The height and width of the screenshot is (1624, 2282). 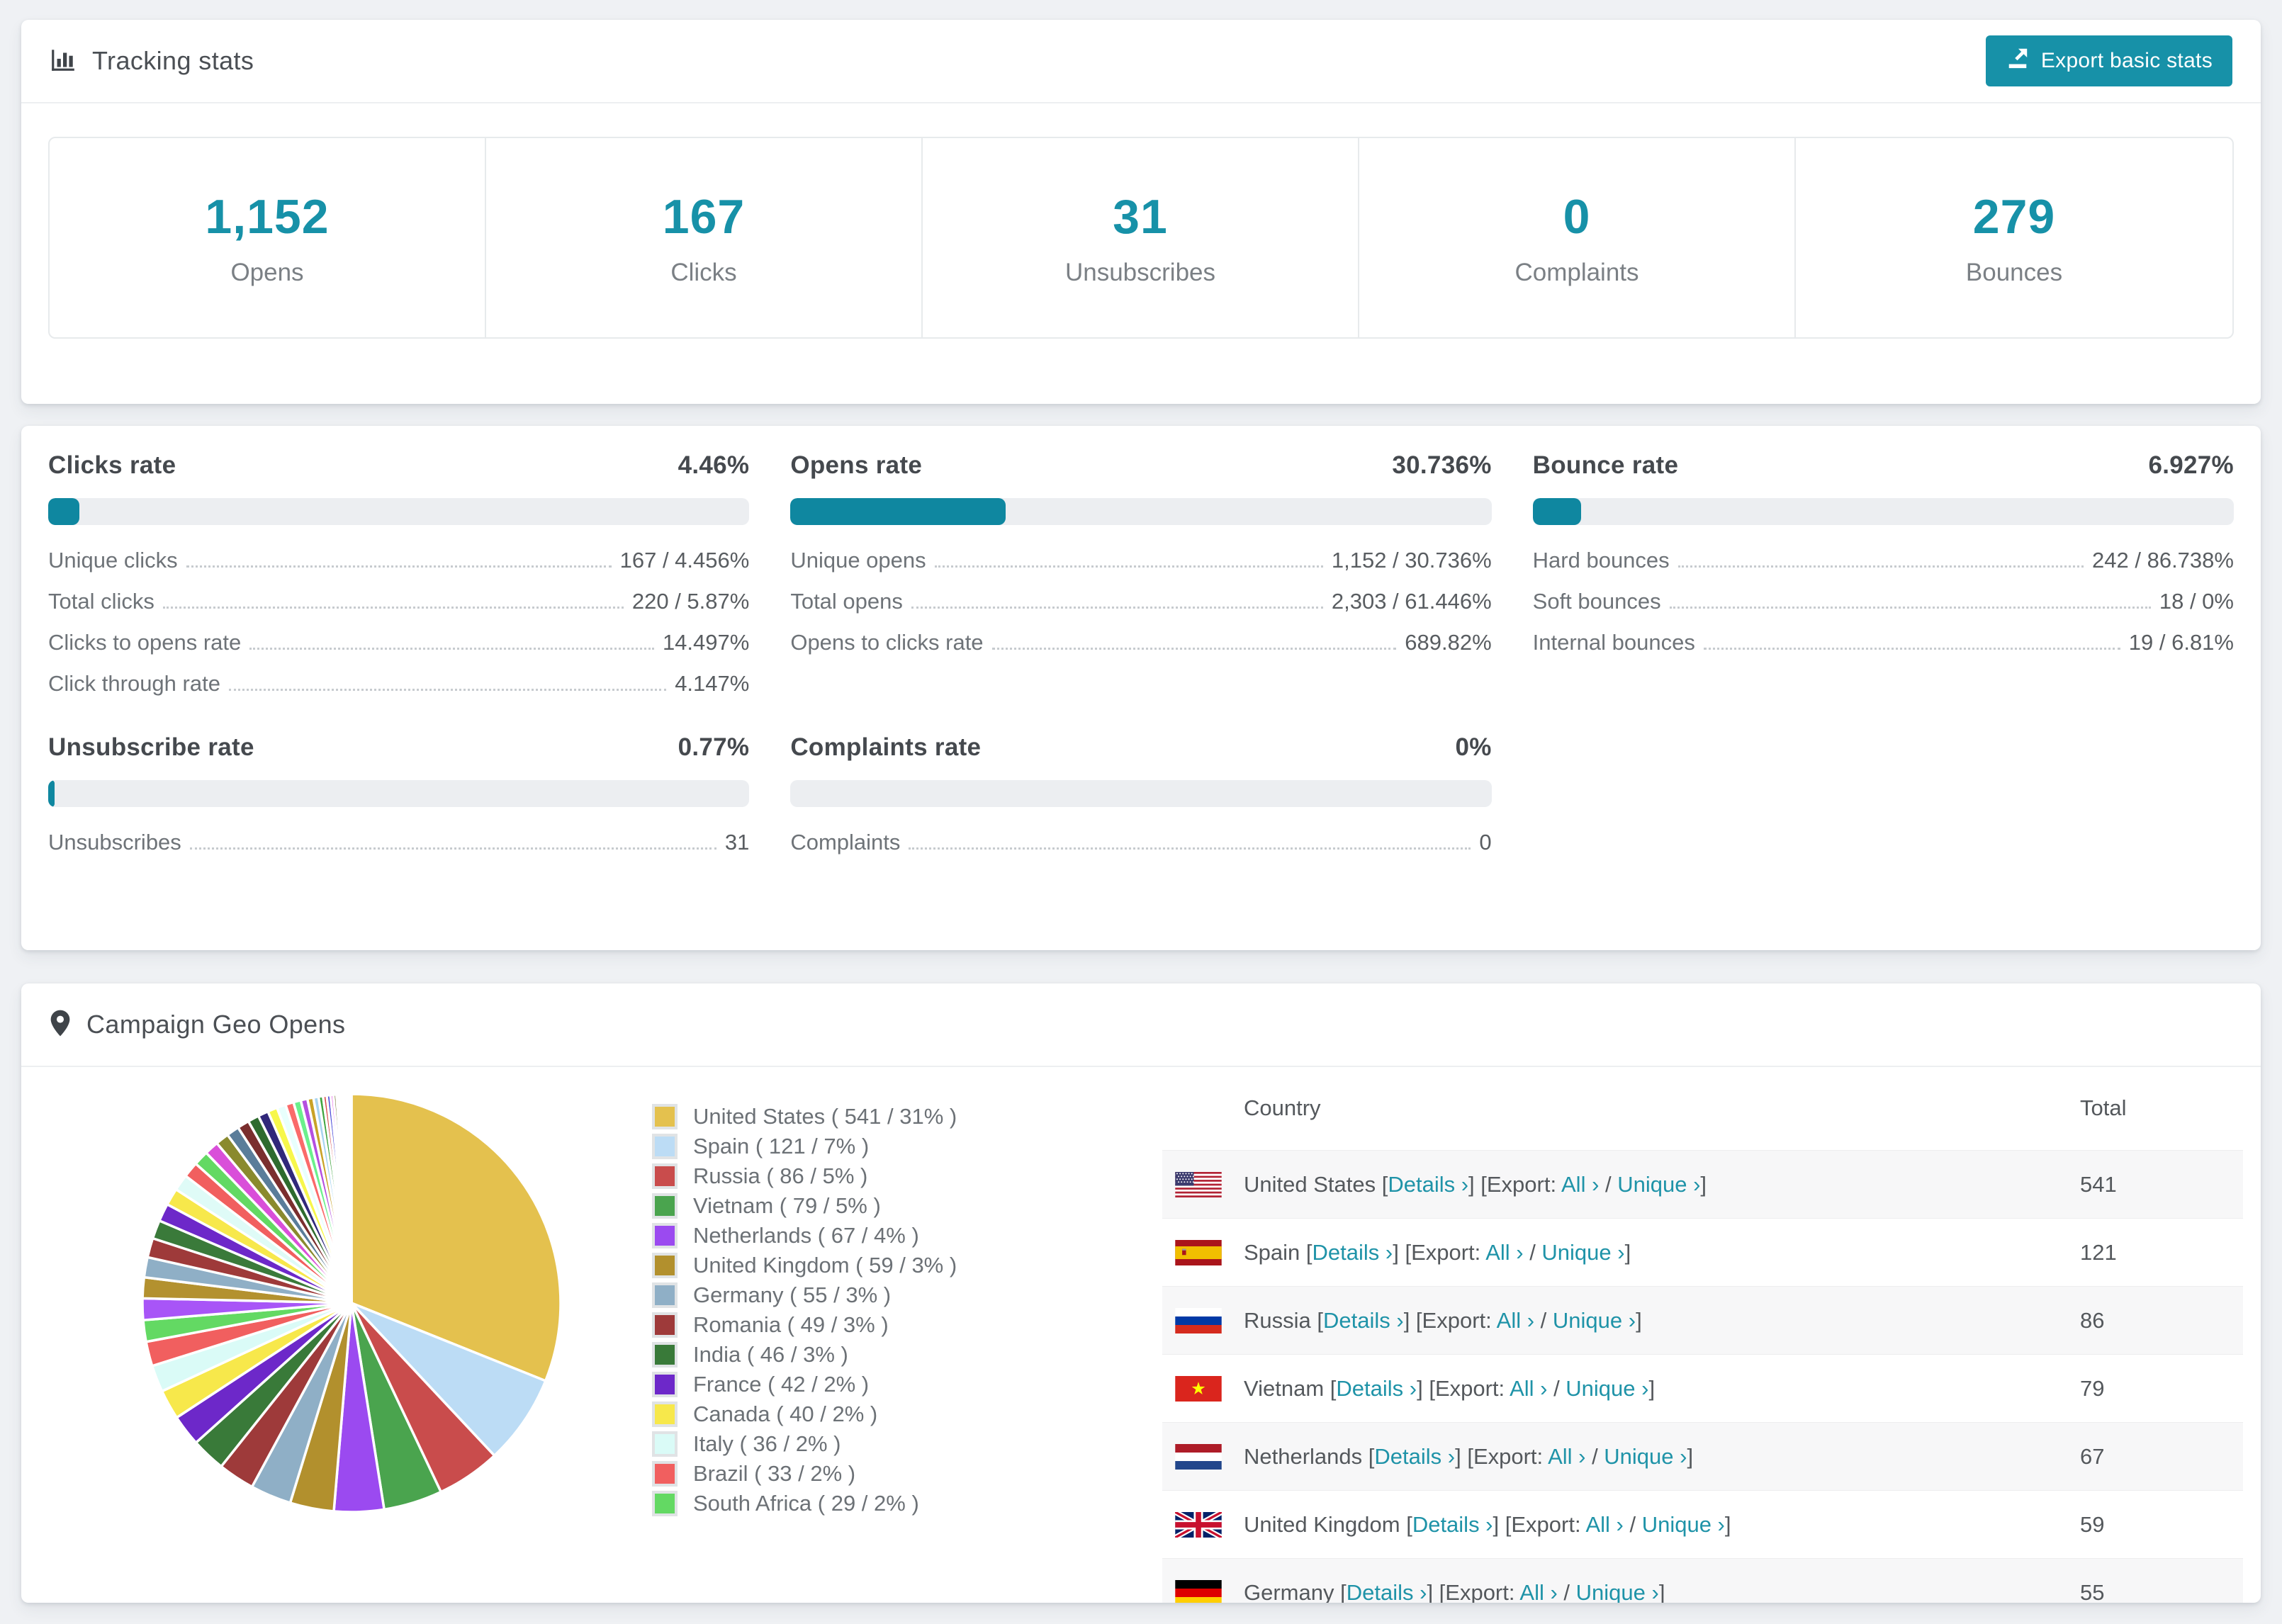 I want to click on map-pin-icon, so click(x=60, y=1025).